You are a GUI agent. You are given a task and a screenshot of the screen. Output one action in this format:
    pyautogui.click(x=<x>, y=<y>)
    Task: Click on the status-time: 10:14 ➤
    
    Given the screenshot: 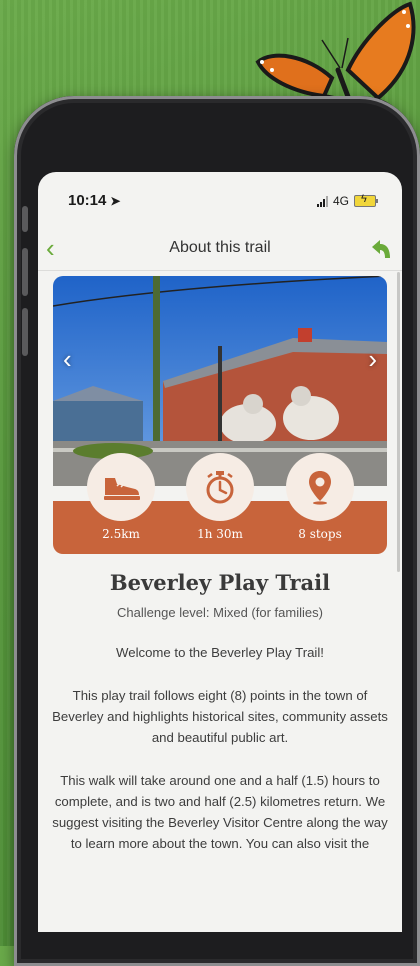 What is the action you would take?
    pyautogui.click(x=94, y=200)
    